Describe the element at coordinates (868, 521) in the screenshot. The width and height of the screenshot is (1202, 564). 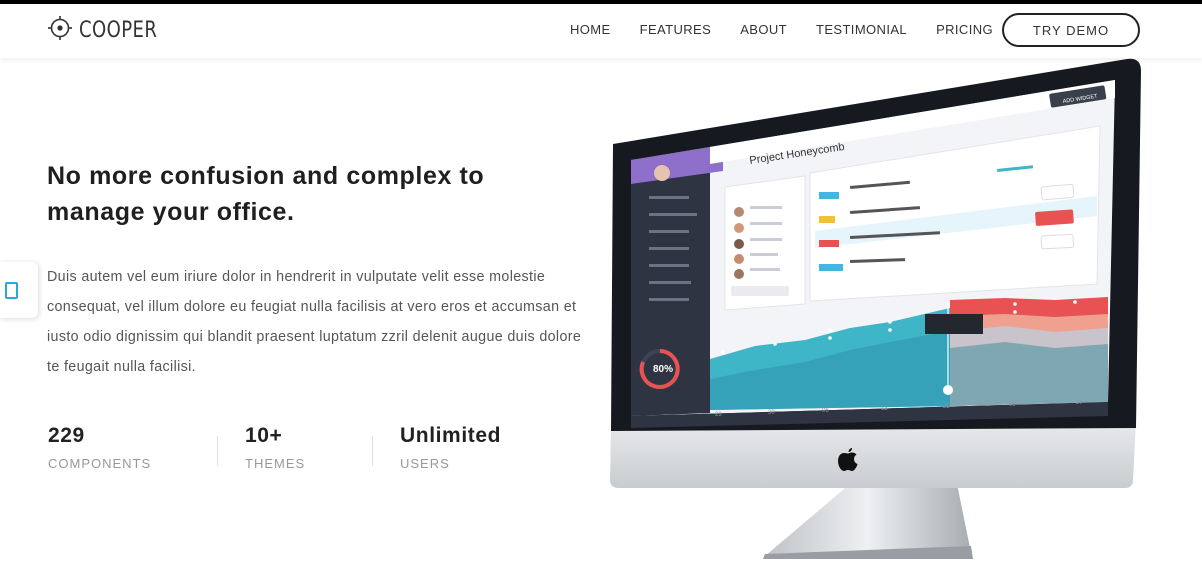
I see `imac-stand` at that location.